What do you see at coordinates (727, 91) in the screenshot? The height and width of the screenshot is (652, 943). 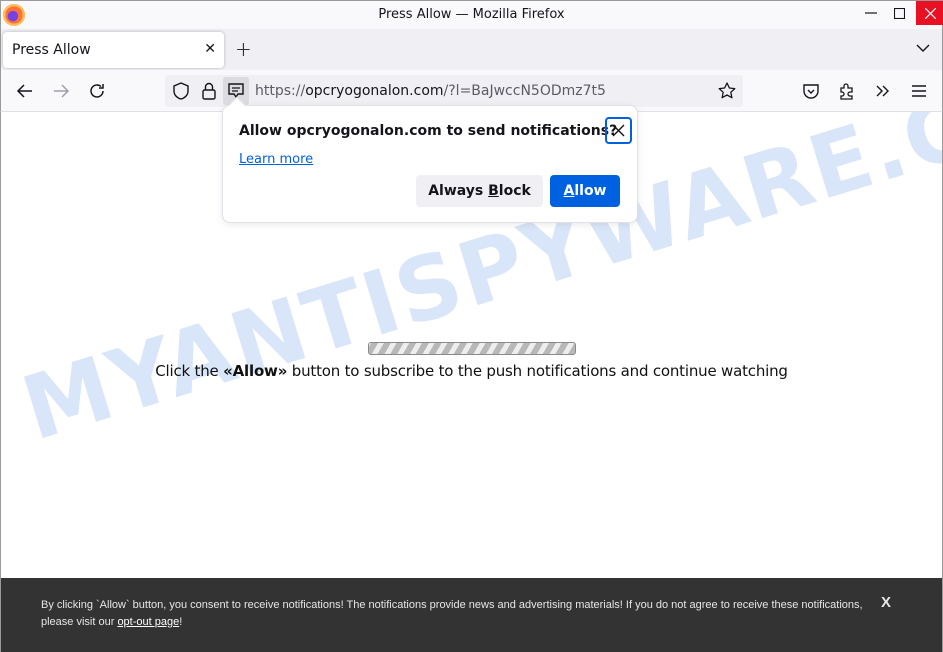 I see `bookmark-star-icon` at bounding box center [727, 91].